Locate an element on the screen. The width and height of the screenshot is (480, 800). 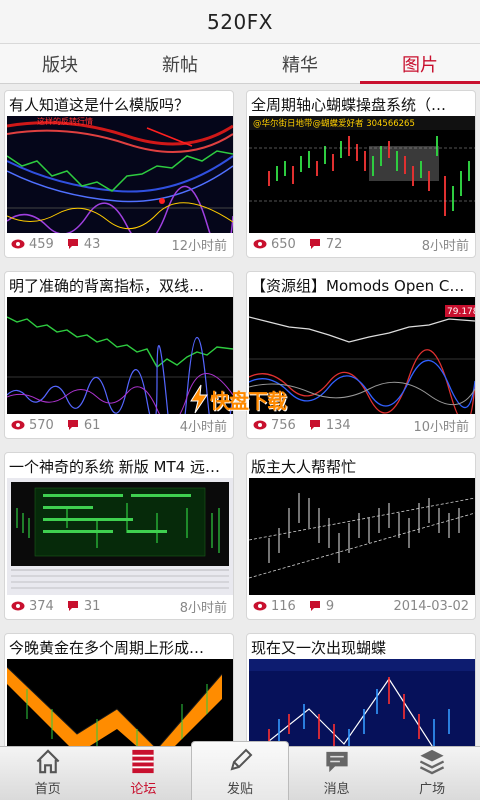
post-title: 现在又一次出现蝴蝶 is located at coordinates (319, 648).